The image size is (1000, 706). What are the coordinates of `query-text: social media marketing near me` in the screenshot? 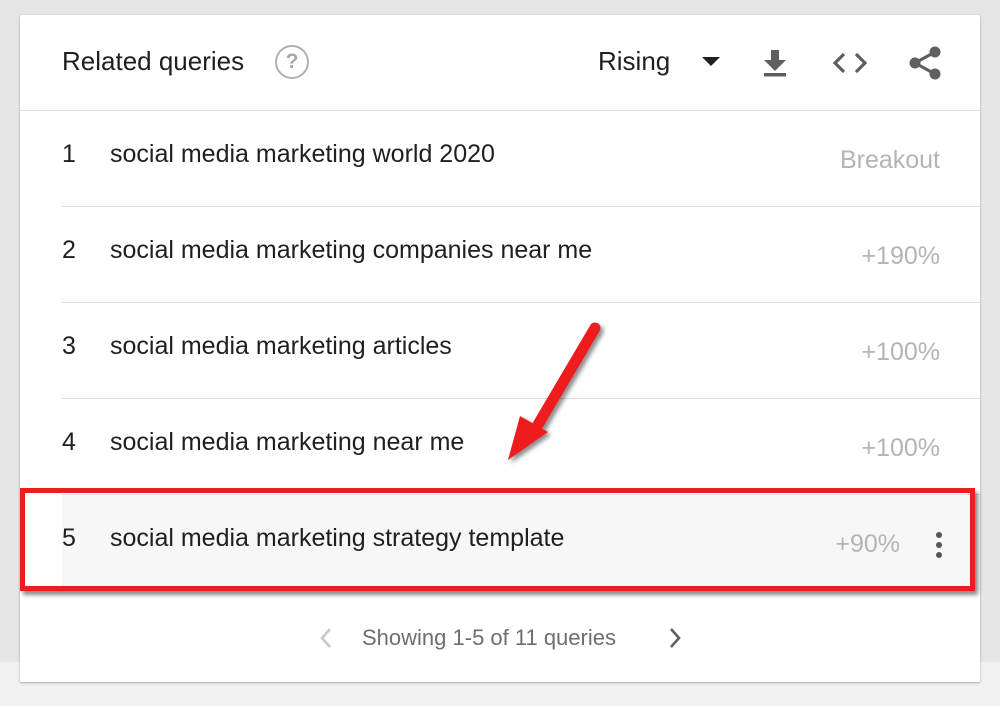 It's located at (287, 442).